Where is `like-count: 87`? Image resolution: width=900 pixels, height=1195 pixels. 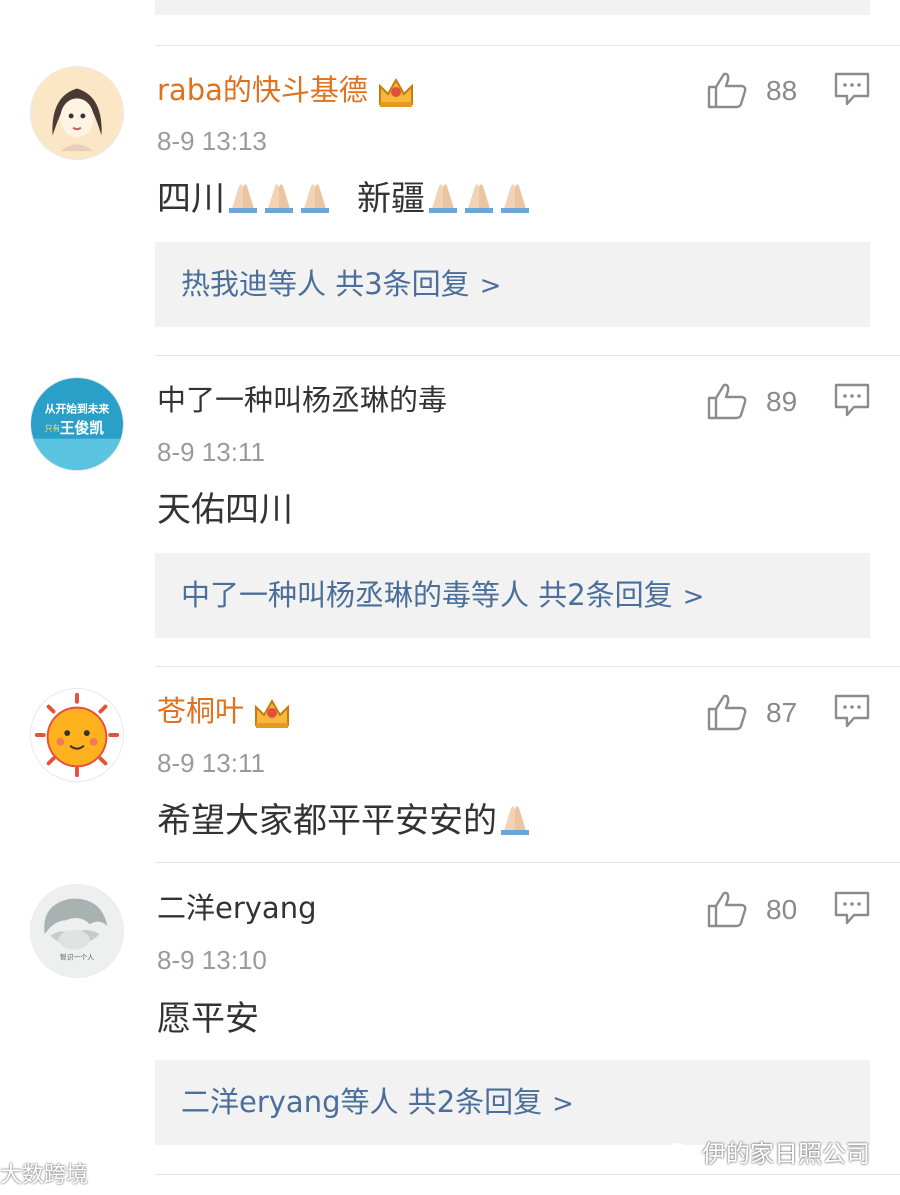
like-count: 87 is located at coordinates (782, 712).